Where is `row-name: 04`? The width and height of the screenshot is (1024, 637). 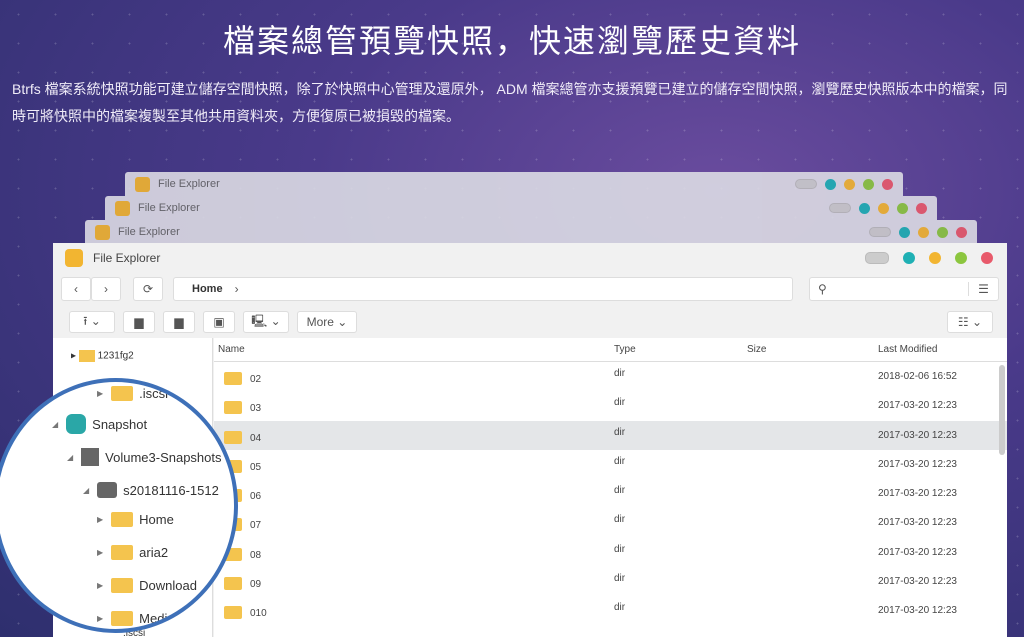 row-name: 04 is located at coordinates (256, 438).